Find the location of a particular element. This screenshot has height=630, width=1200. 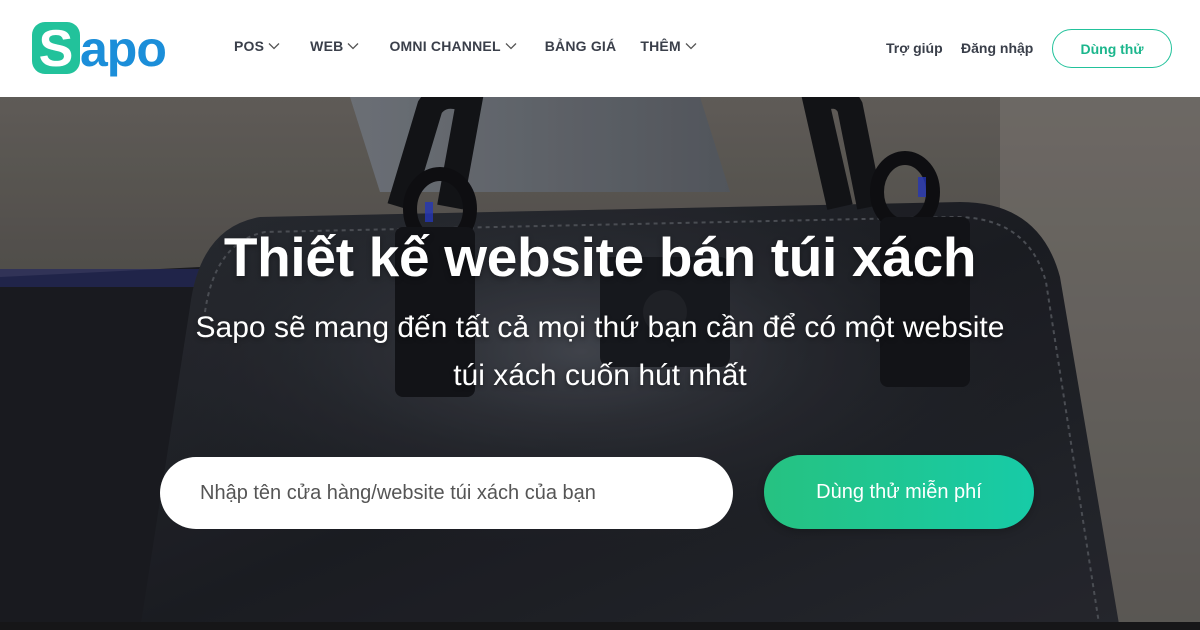

nav-item-label: WEB is located at coordinates (327, 46).